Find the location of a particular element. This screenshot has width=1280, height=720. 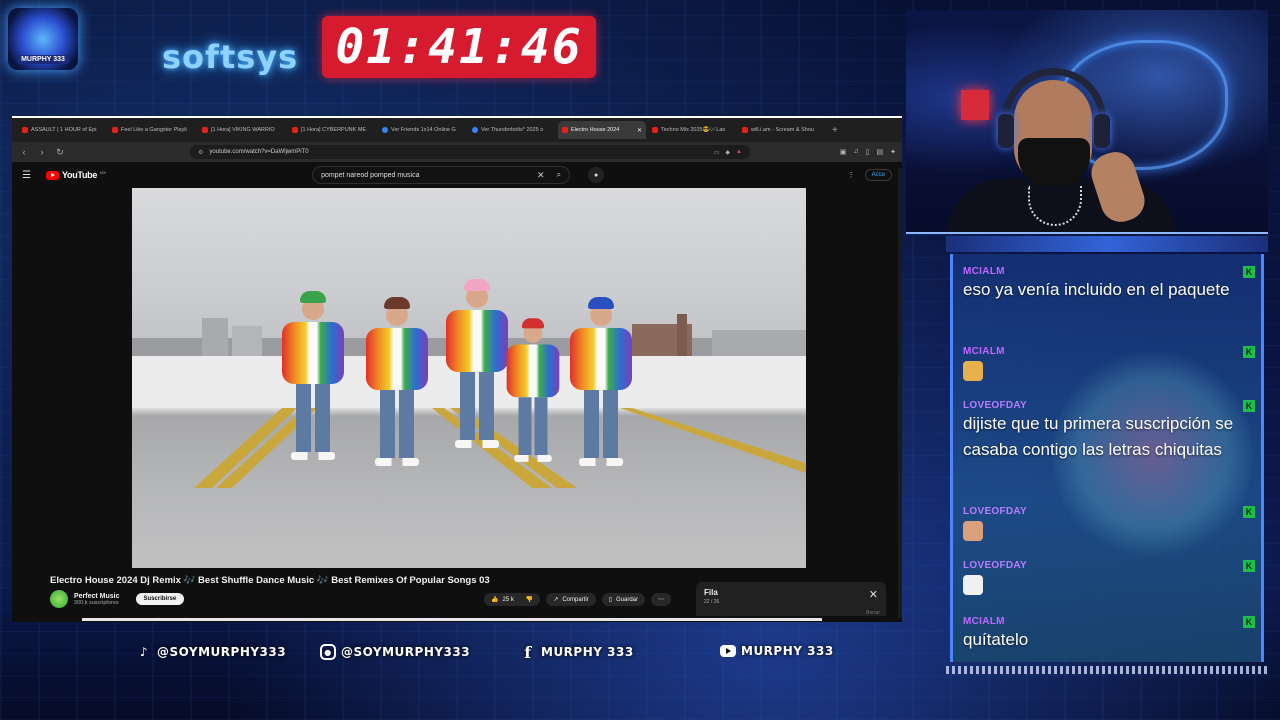

signin-button: Acce is located at coordinates (878, 175).